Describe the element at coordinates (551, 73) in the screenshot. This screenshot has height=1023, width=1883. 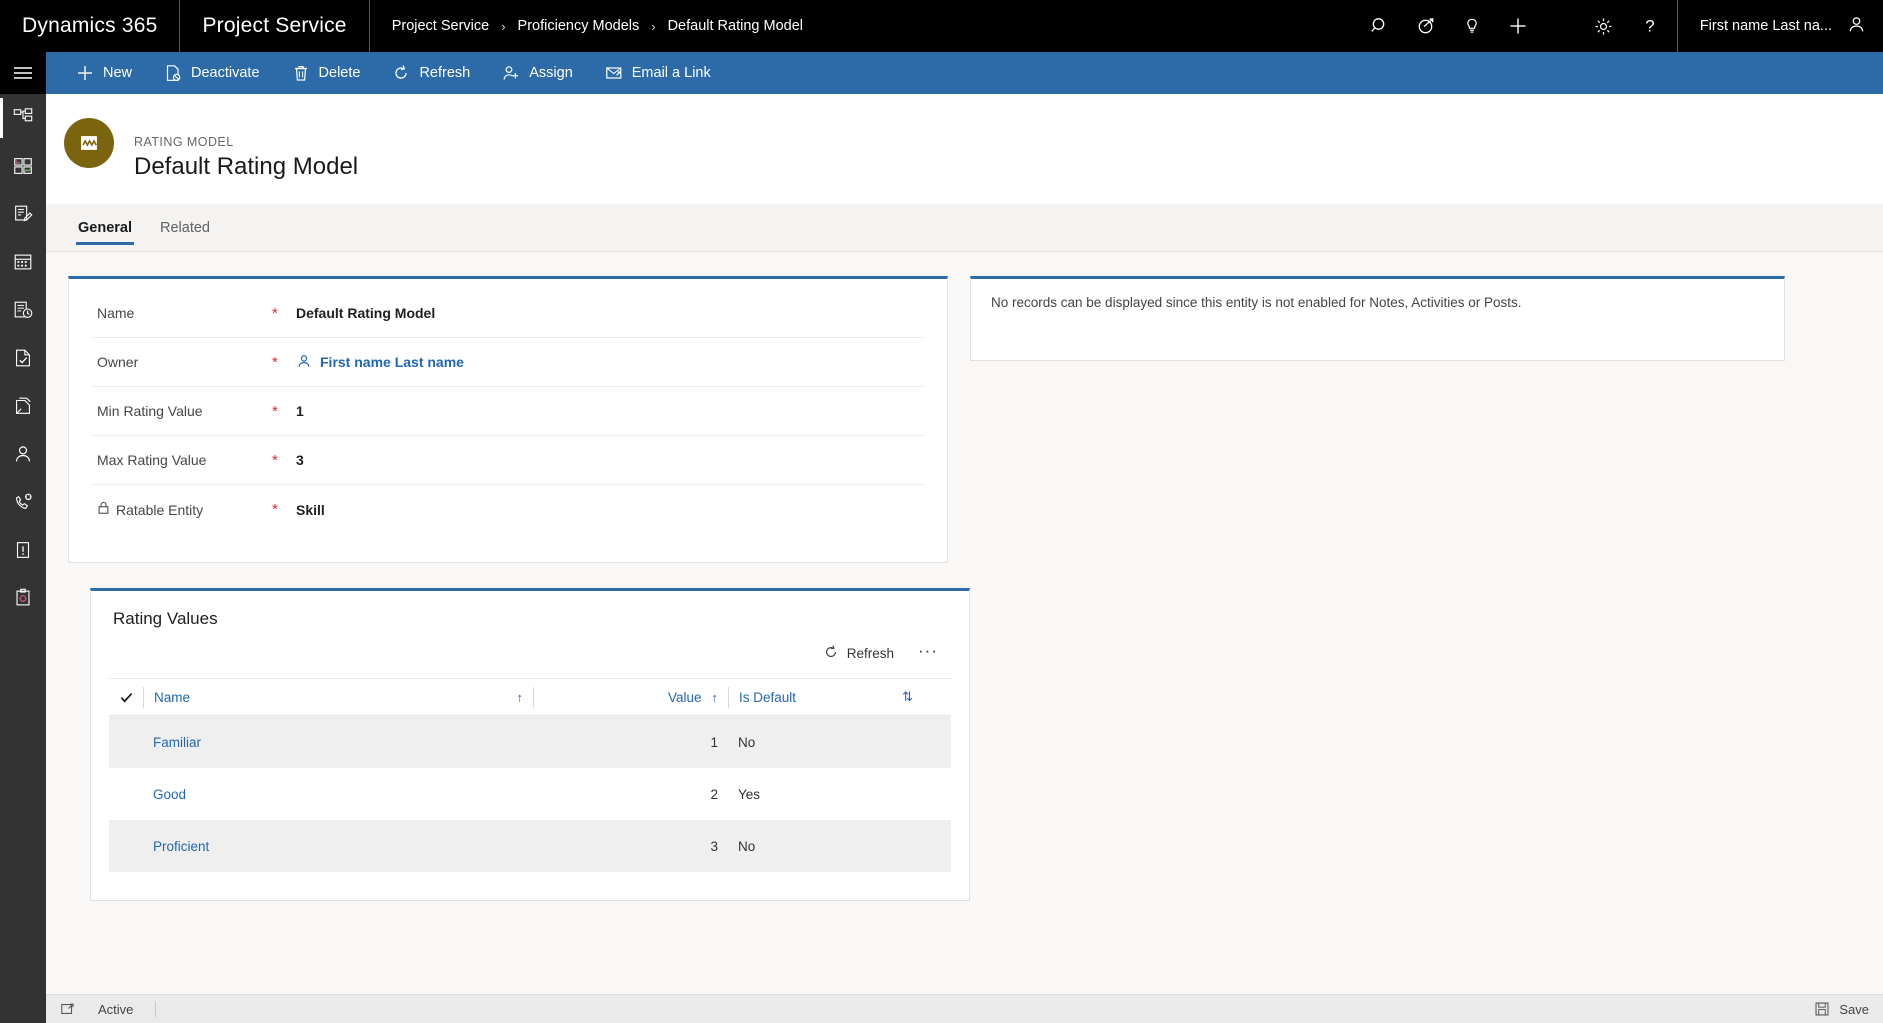
I see `assign-button-label: Assign` at that location.